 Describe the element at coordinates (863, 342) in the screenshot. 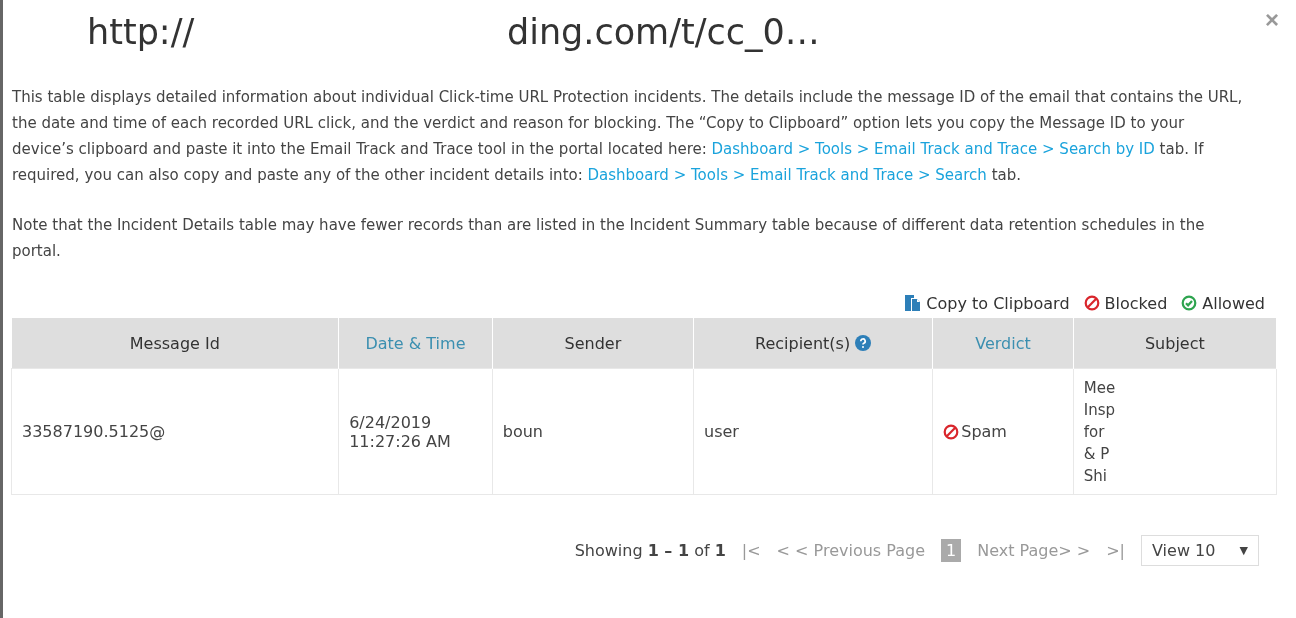

I see `help-icon` at that location.